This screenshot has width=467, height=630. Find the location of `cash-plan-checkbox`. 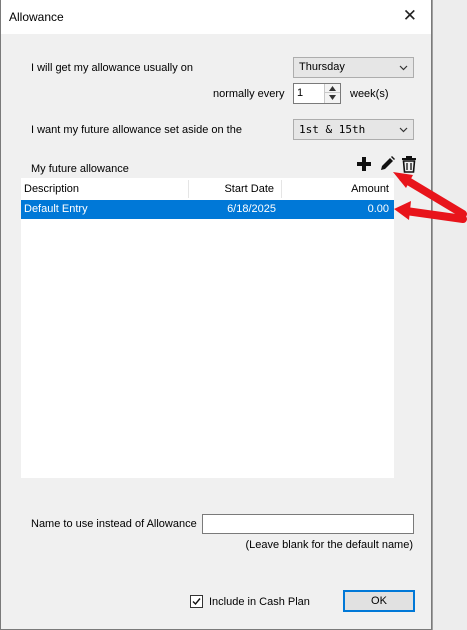

cash-plan-checkbox is located at coordinates (196, 601).